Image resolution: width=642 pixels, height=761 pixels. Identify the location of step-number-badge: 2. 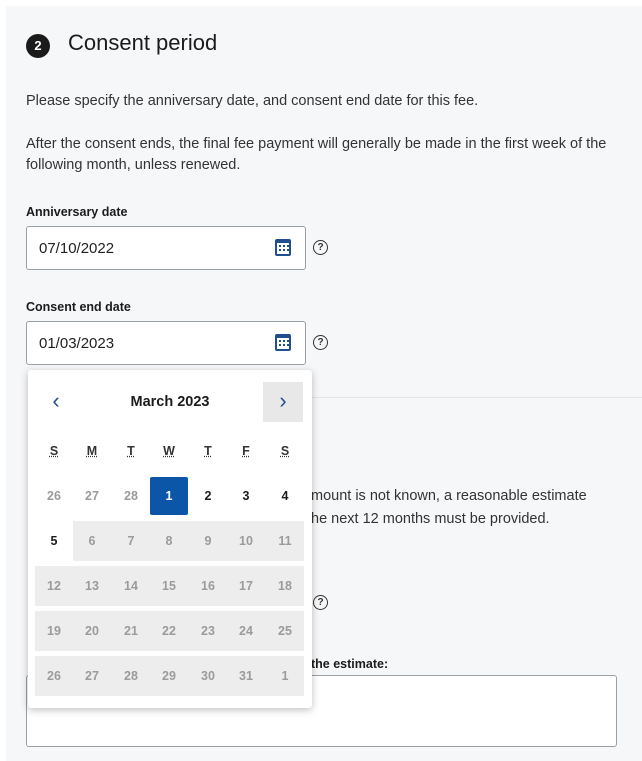
(38, 46).